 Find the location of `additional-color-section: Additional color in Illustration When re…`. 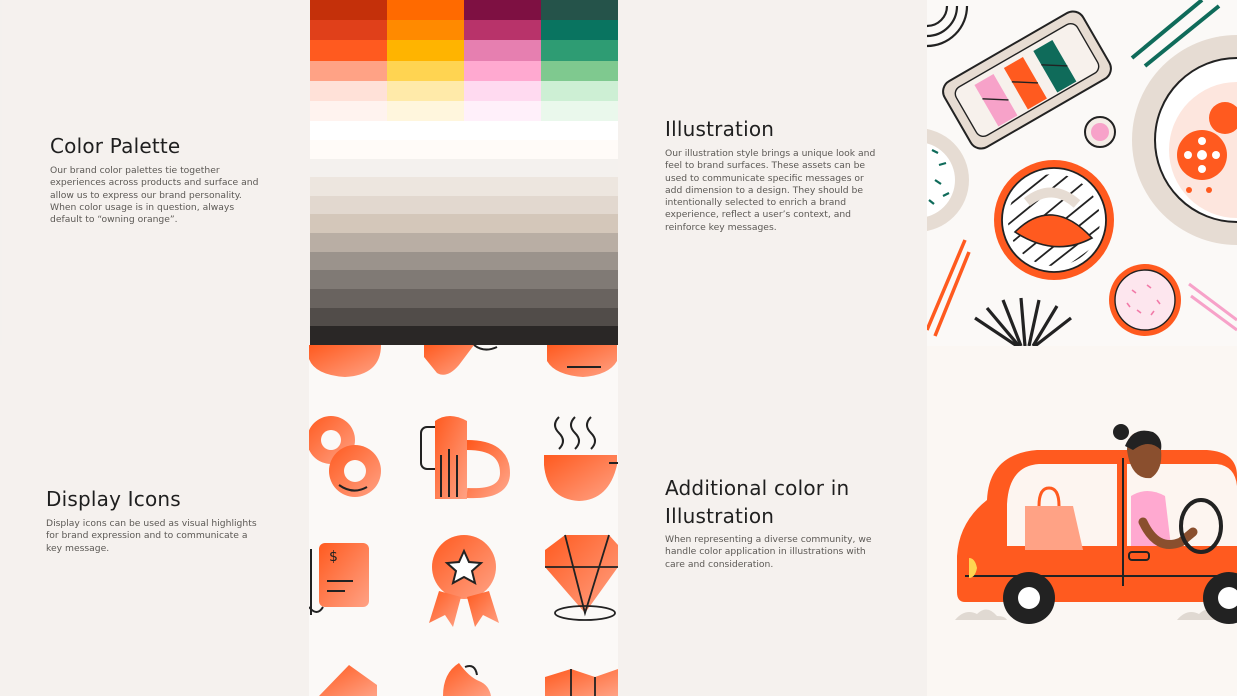

additional-color-section: Additional color in Illustration When re… is located at coordinates (772, 521).